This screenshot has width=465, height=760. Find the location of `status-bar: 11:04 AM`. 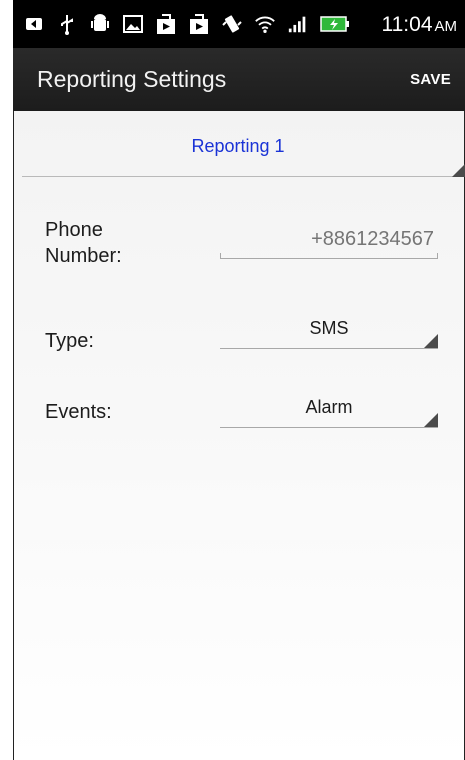

status-bar: 11:04 AM is located at coordinates (239, 24).